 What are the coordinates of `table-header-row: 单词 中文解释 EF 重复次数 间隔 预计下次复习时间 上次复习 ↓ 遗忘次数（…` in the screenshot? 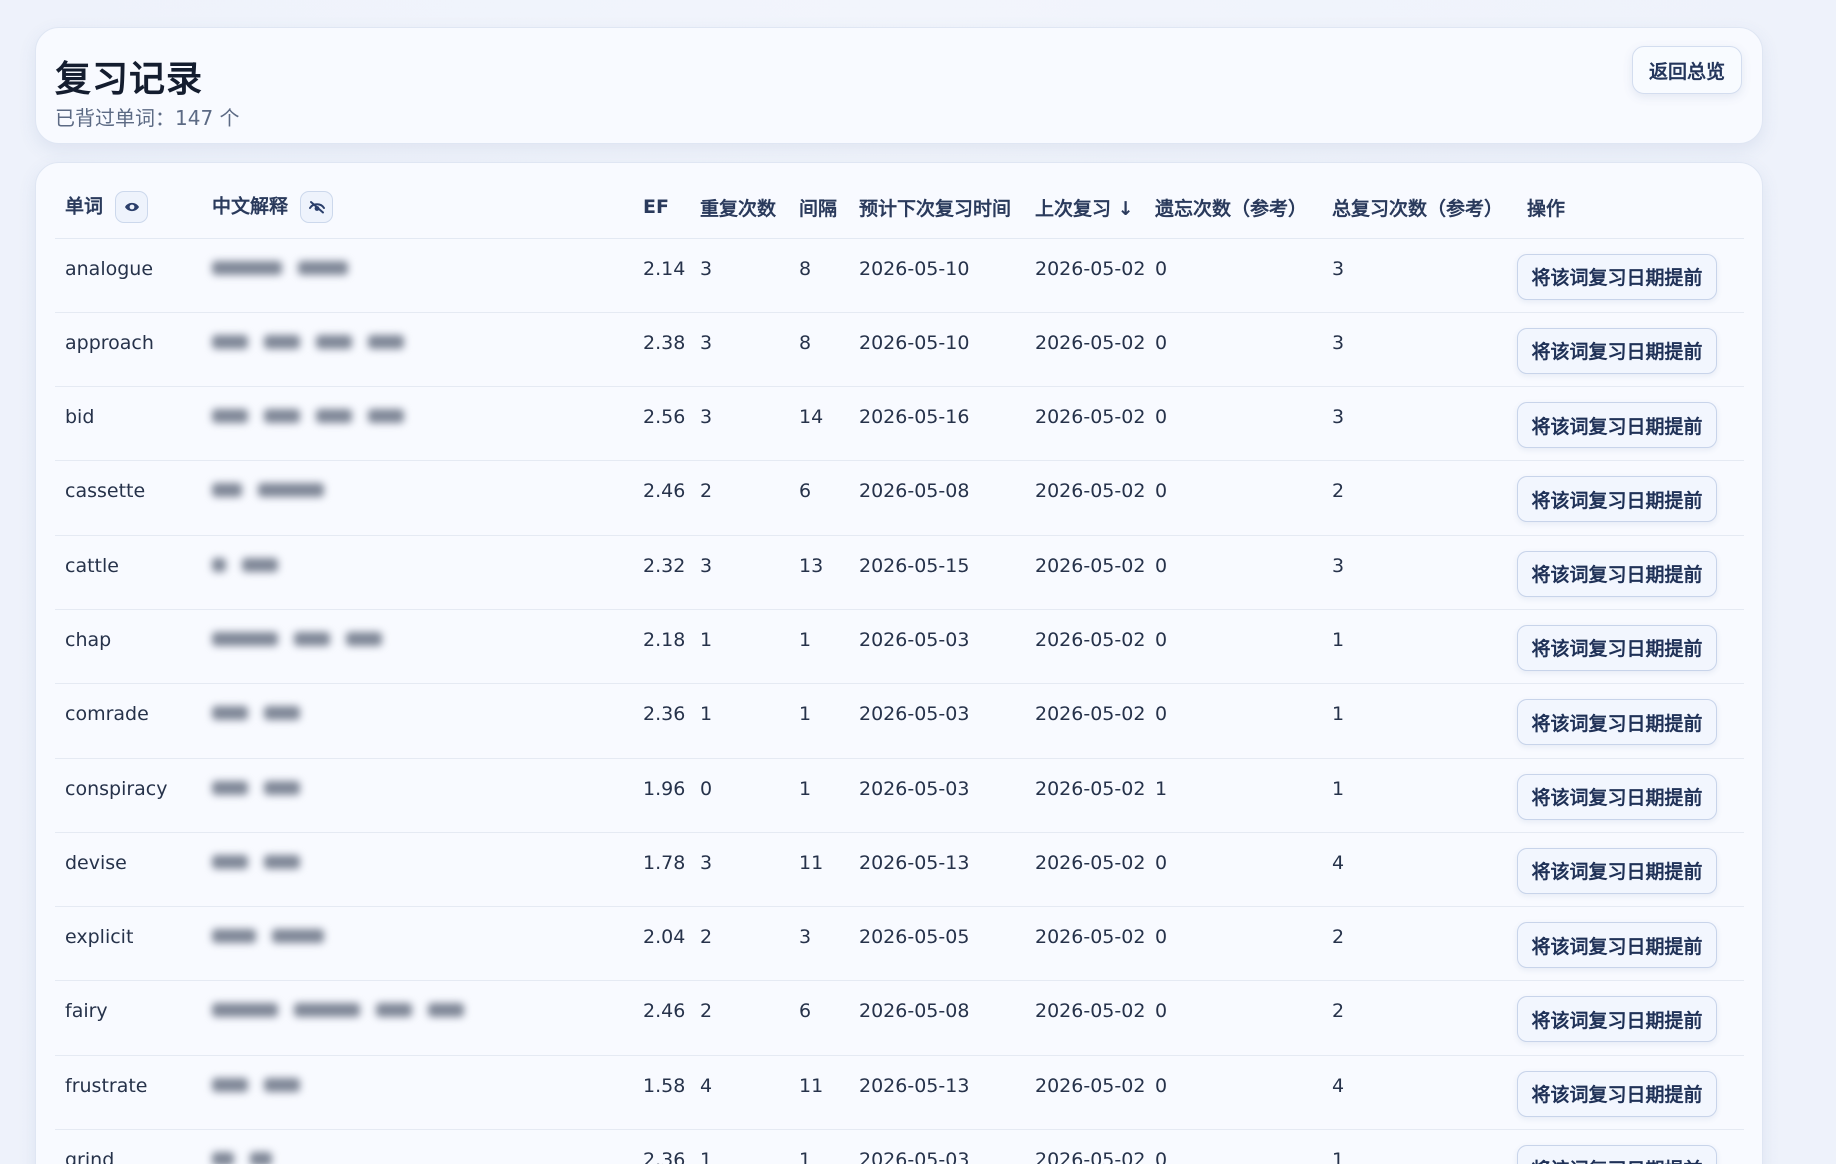 It's located at (899, 208).